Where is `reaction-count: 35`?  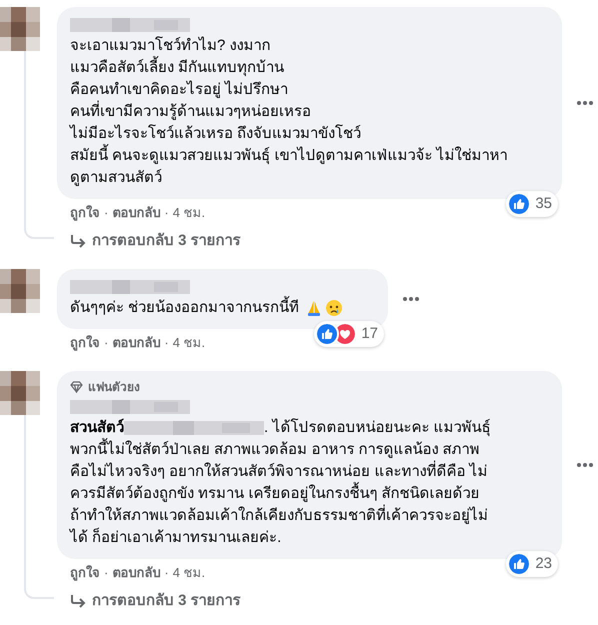 reaction-count: 35 is located at coordinates (532, 204).